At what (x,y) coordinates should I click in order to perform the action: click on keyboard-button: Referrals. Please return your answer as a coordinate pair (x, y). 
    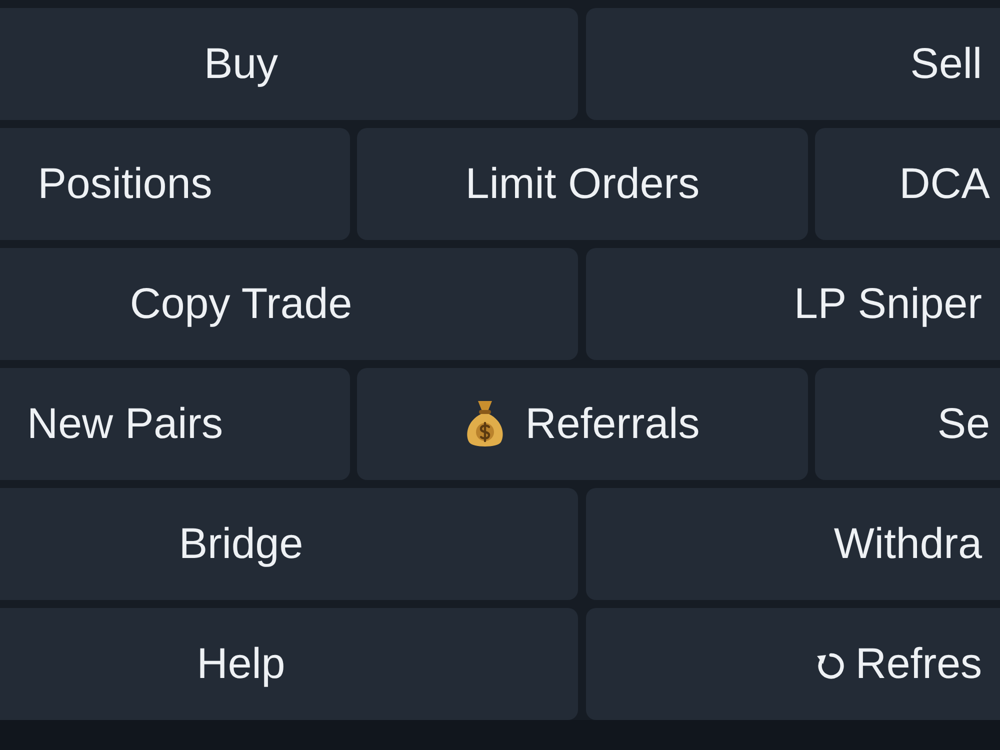
    Looking at the image, I should click on (582, 424).